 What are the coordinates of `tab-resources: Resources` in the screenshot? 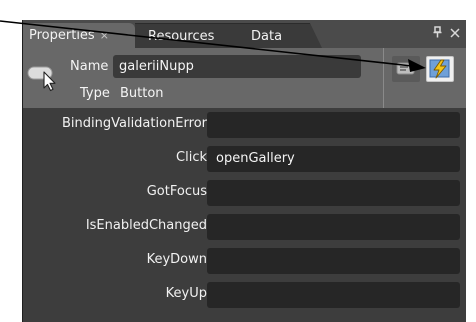 It's located at (191, 35).